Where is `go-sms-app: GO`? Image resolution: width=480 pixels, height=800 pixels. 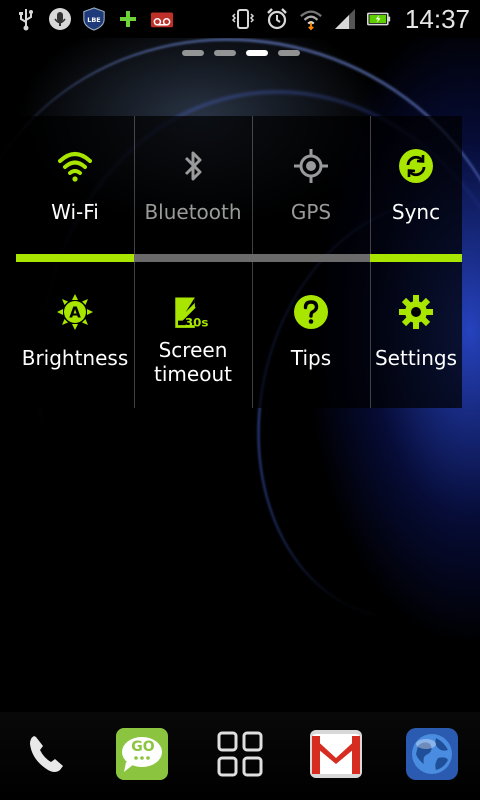 go-sms-app: GO is located at coordinates (142, 756).